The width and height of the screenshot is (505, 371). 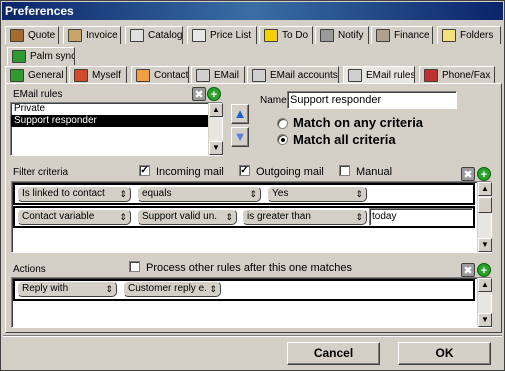 I want to click on outgoing-mail-checkbox: ✓, so click(x=244, y=170).